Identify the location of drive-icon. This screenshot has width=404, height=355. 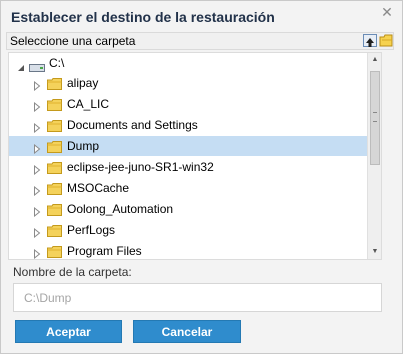
(37, 65).